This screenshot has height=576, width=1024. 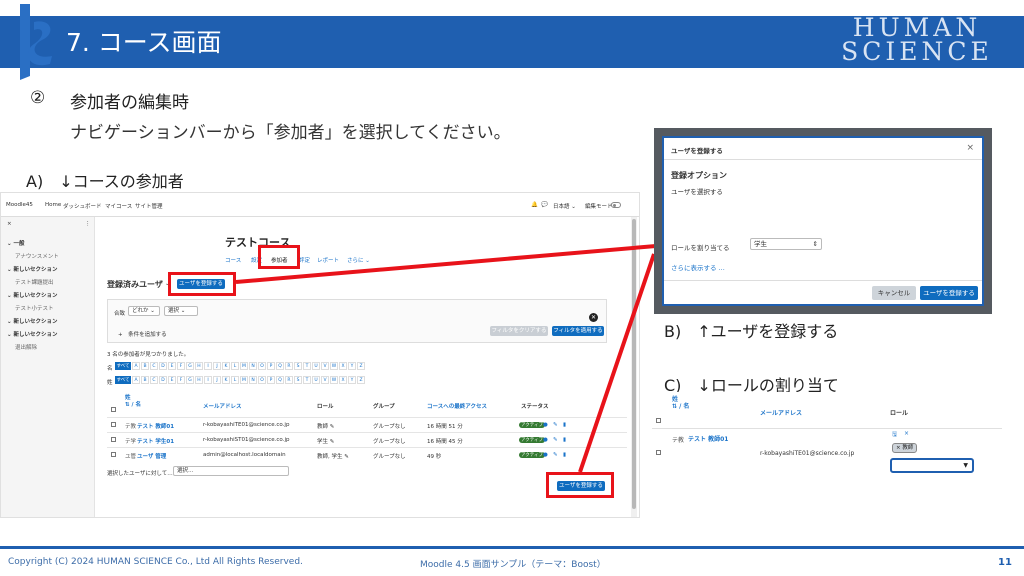 What do you see at coordinates (155, 441) in the screenshot?
I see `user-name-link: テスト 学生01` at bounding box center [155, 441].